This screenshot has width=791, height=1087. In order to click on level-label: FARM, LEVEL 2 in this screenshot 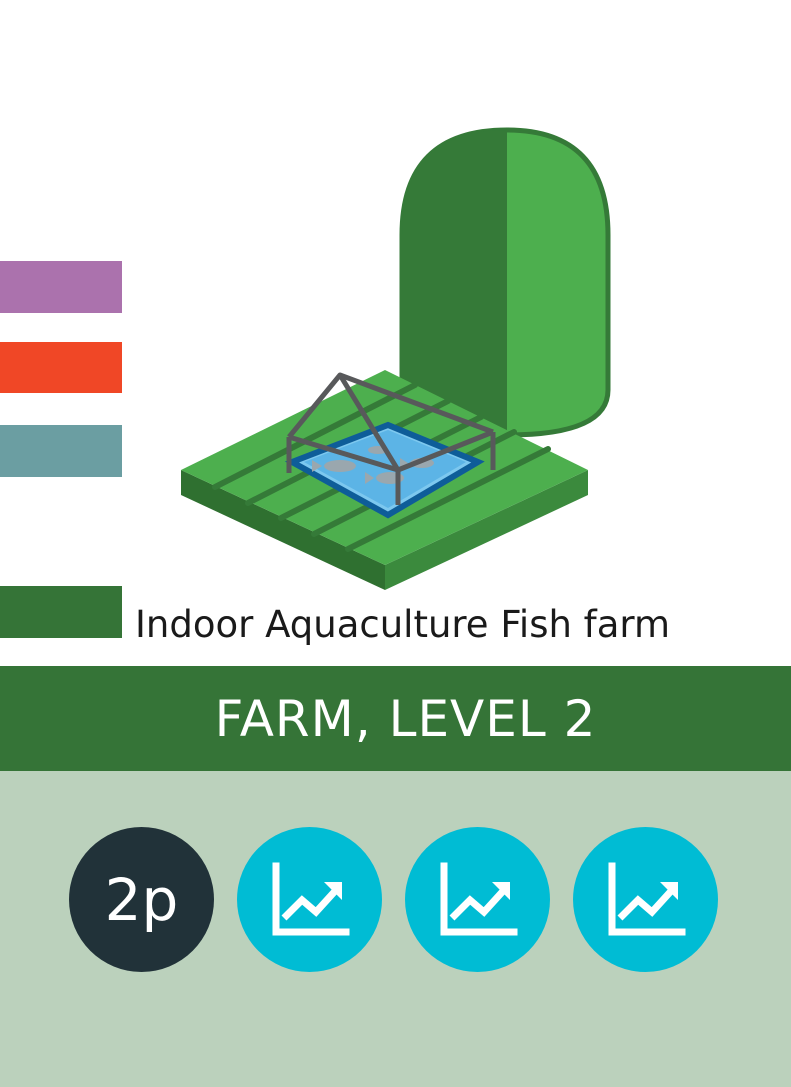, I will do `click(405, 718)`.